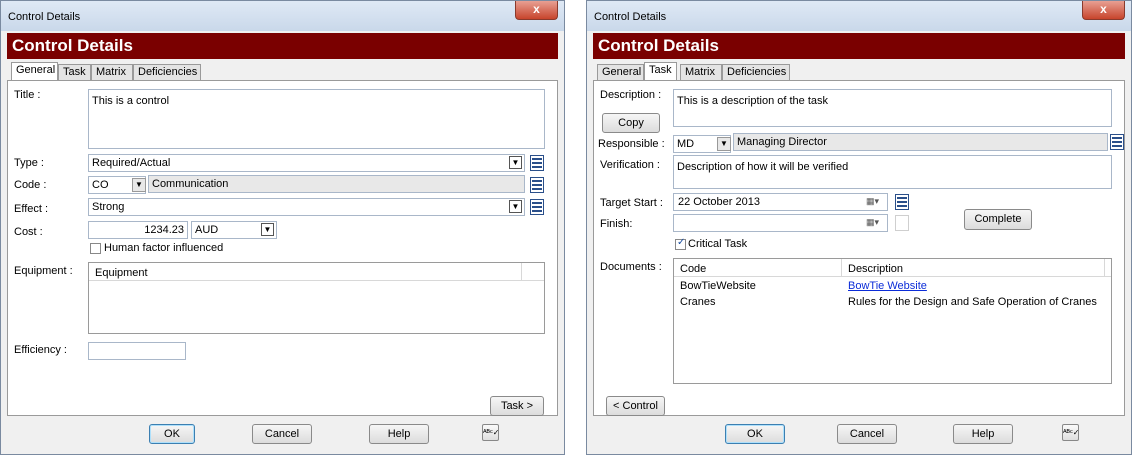 This screenshot has width=1132, height=455. What do you see at coordinates (316, 298) in the screenshot?
I see `equipment-grid: Equipment` at bounding box center [316, 298].